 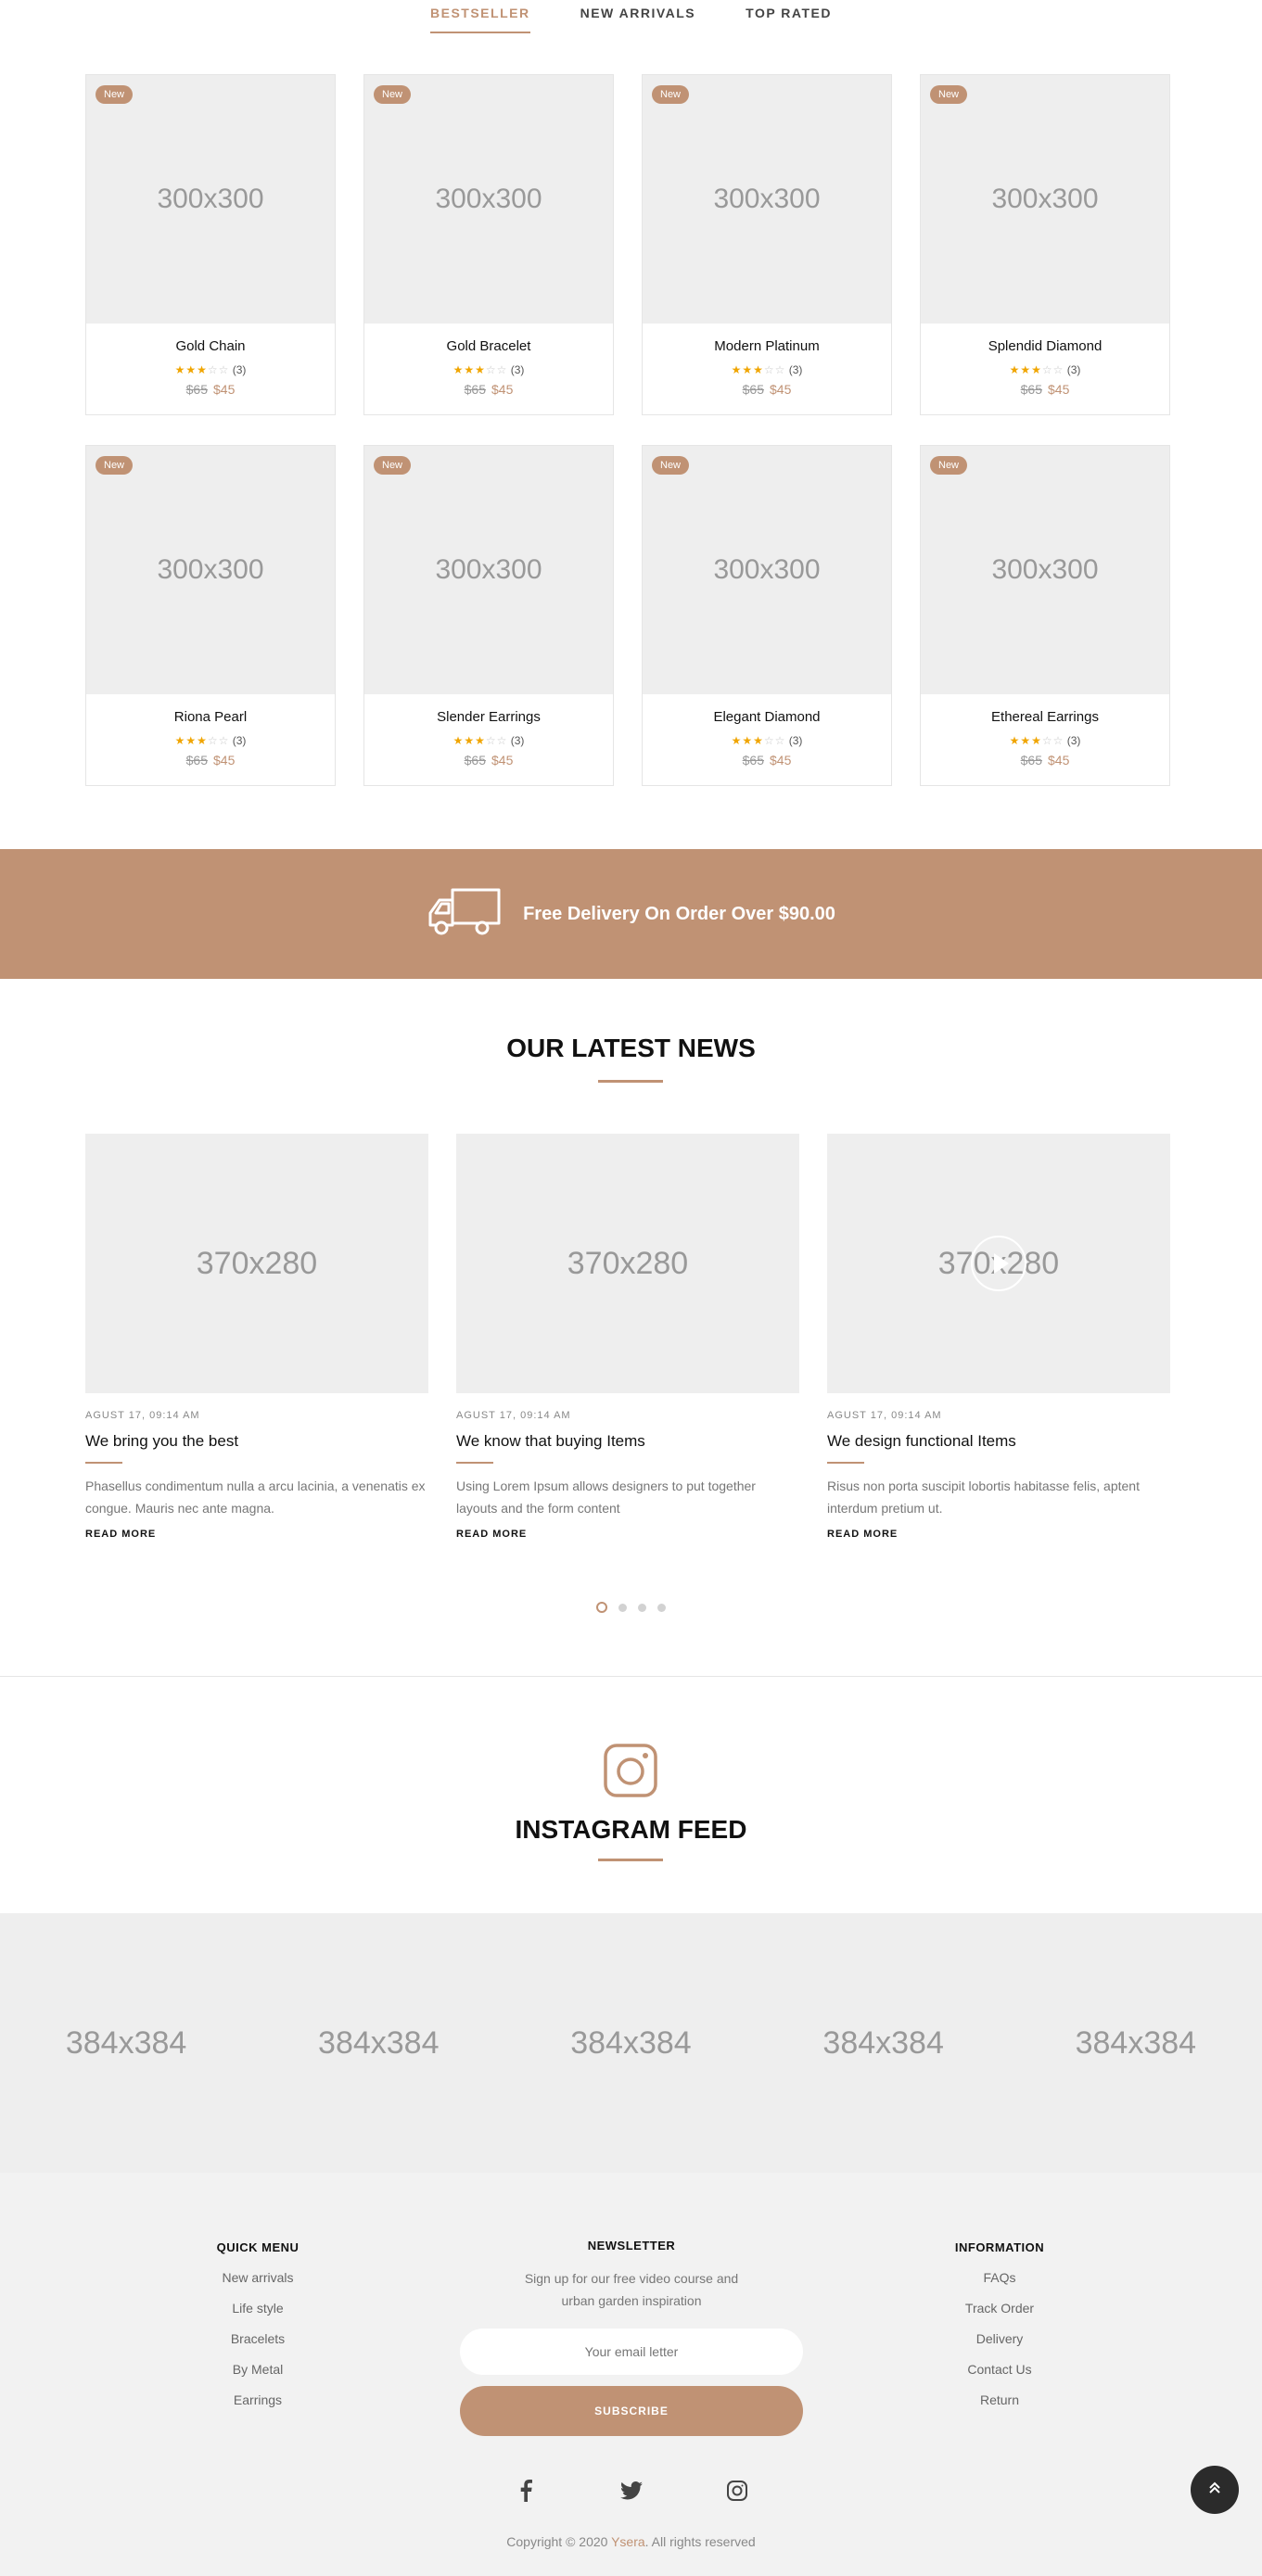 I want to click on footer-link-by-metal: By Metal, so click(x=258, y=2369).